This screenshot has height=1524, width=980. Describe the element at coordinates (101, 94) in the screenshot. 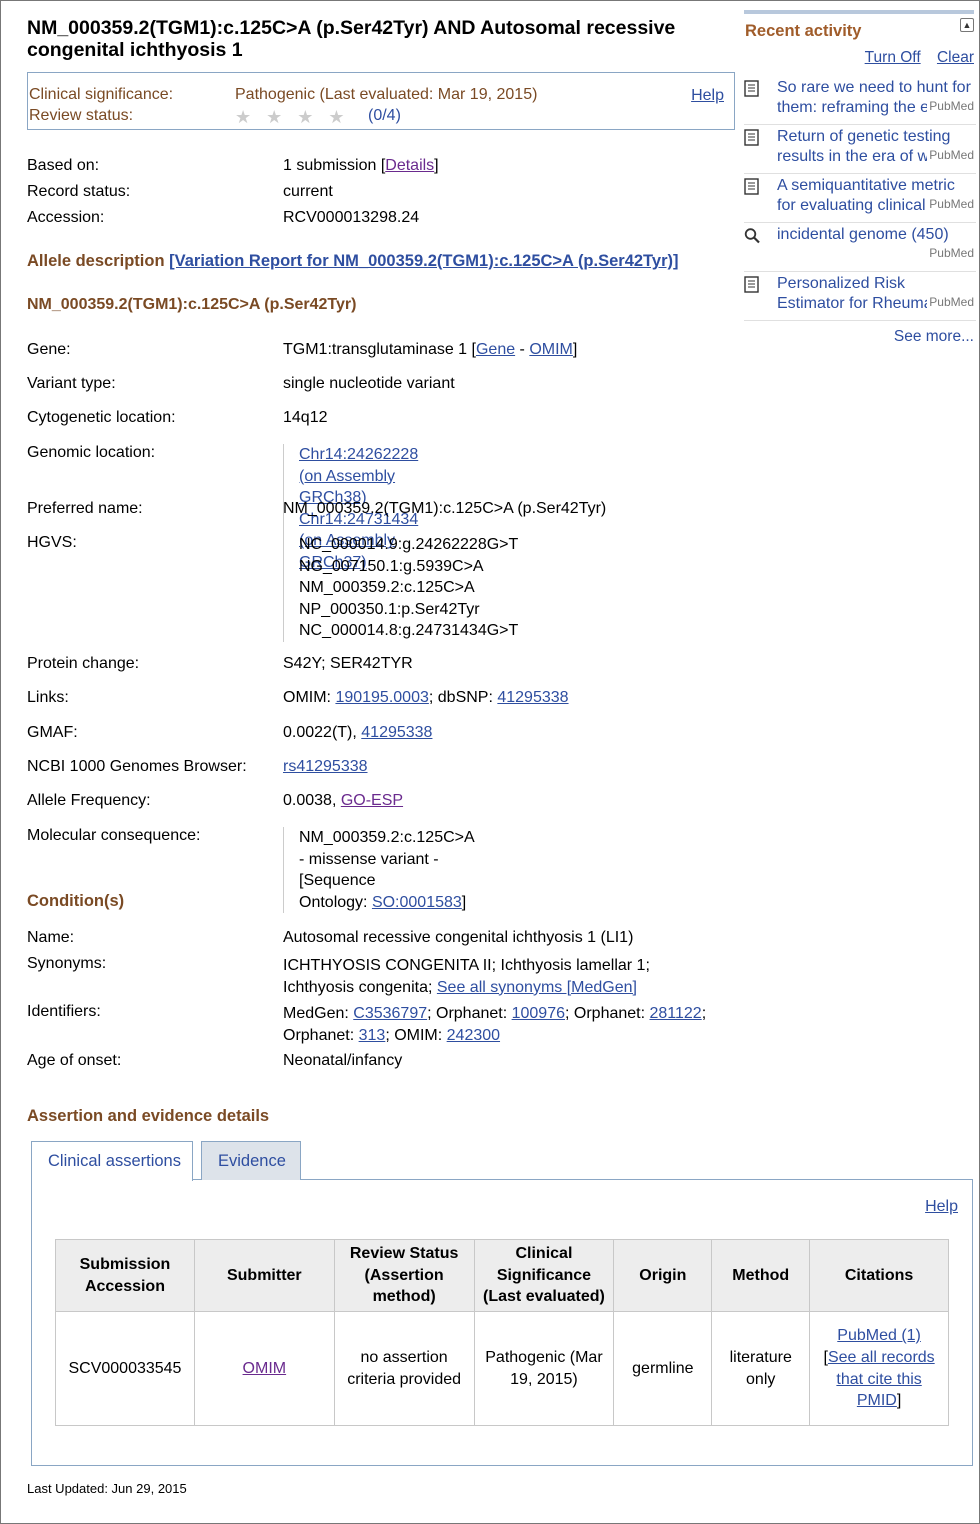

I see `significance-label: Clinical significance:` at that location.